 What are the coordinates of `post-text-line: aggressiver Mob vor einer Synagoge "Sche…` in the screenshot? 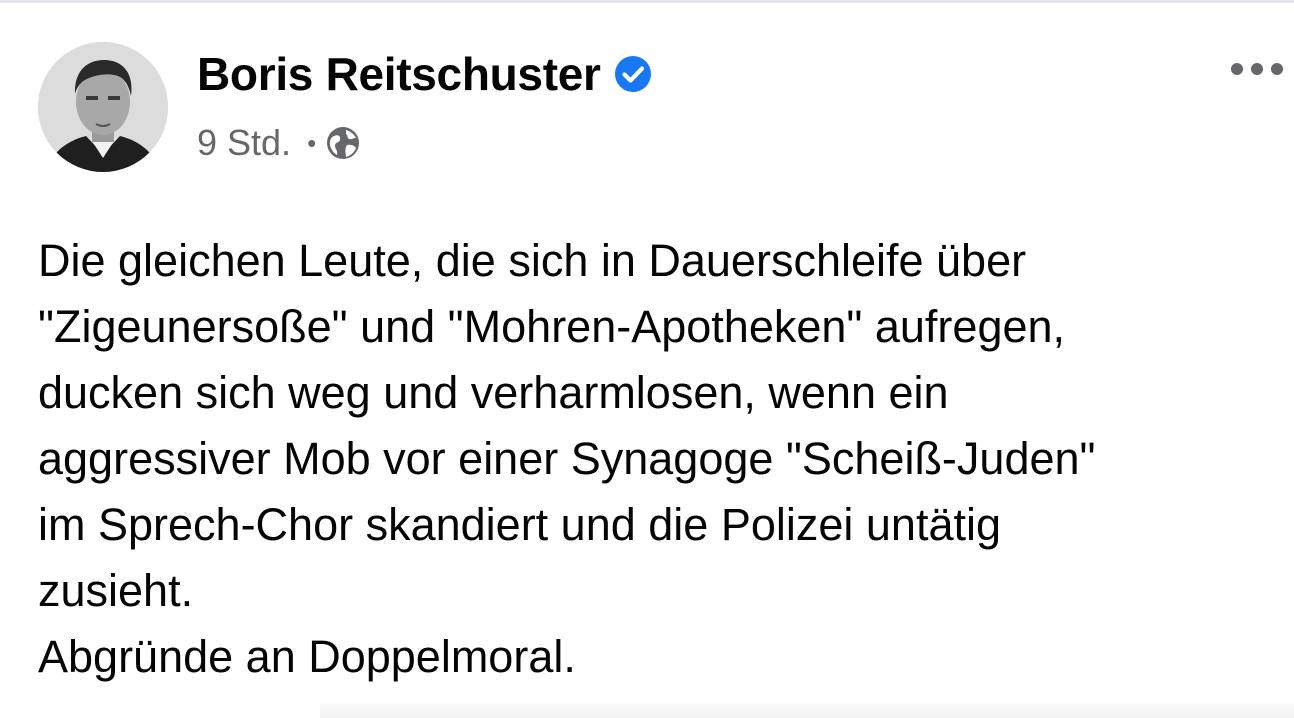 It's located at (567, 458).